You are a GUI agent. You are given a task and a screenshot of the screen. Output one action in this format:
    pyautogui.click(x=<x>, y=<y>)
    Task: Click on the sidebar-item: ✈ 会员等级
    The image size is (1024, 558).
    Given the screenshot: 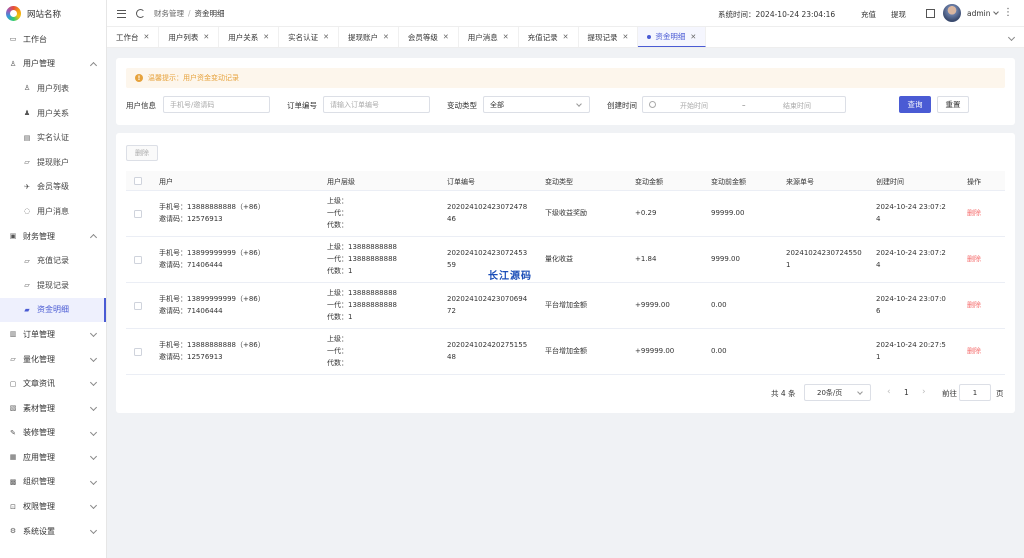 What is the action you would take?
    pyautogui.click(x=53, y=187)
    